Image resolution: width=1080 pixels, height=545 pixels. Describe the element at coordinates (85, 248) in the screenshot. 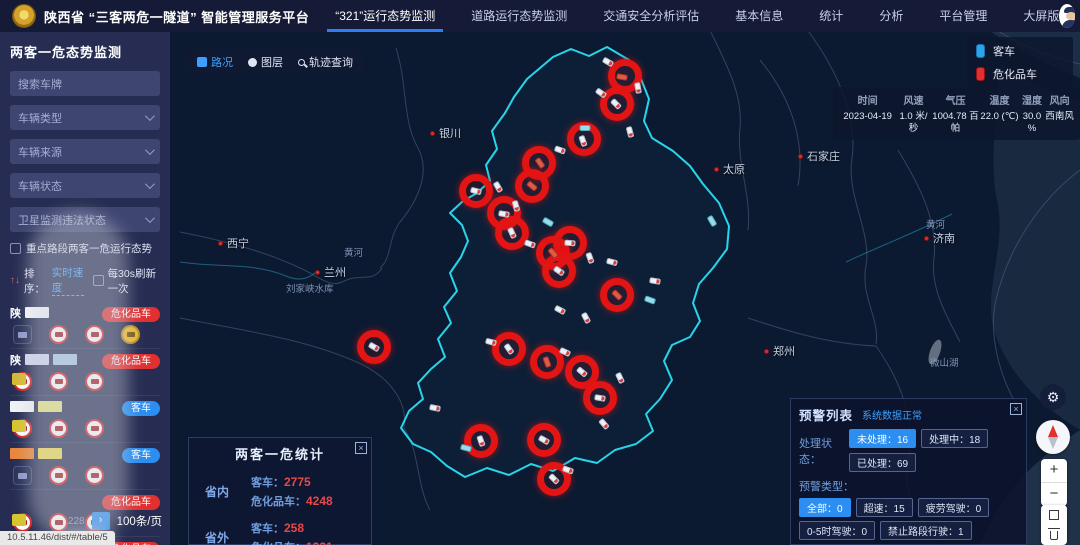

I see `key-road-checkbox-row: 重点路段两客一危运行态势` at that location.